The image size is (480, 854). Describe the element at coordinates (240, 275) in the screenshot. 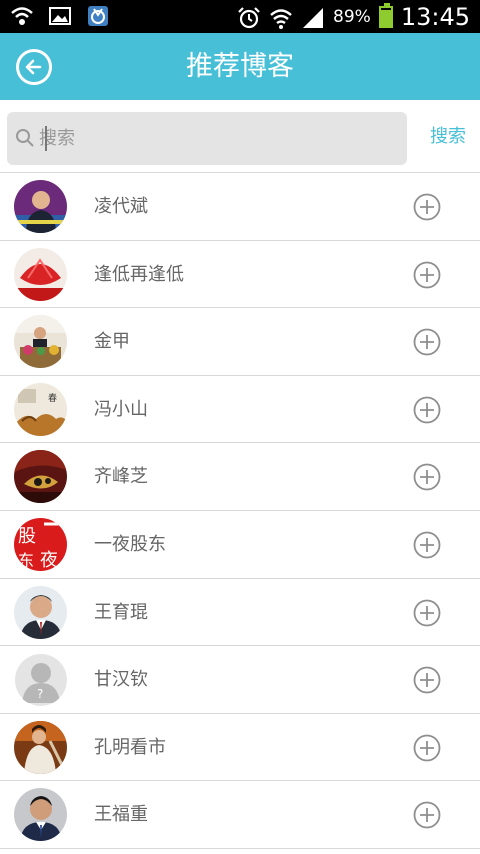

I see `blogger-row: 逢低再逢低` at that location.